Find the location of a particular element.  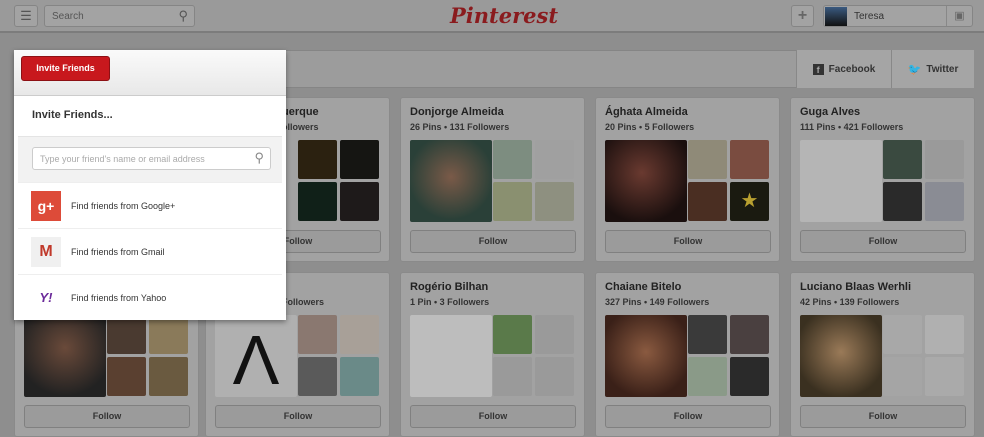

facebook-button: f Facebook is located at coordinates (843, 69).